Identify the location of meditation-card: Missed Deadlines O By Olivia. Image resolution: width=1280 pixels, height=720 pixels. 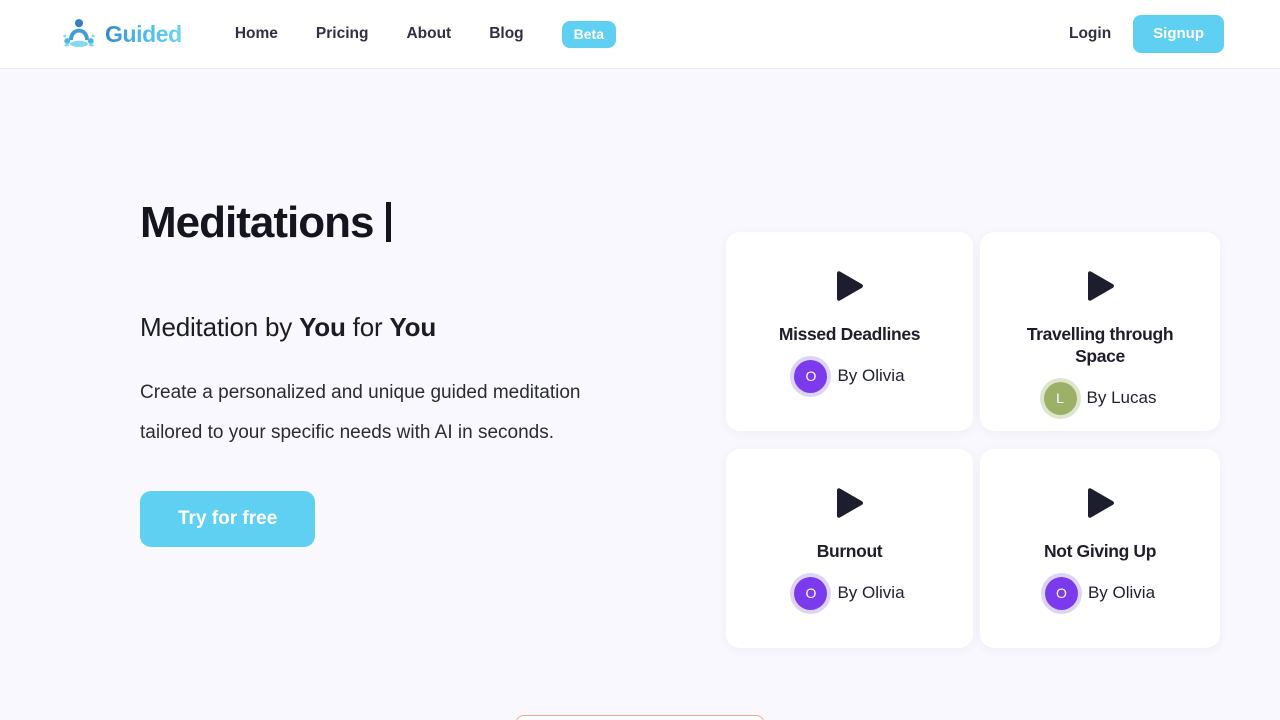
(849, 331).